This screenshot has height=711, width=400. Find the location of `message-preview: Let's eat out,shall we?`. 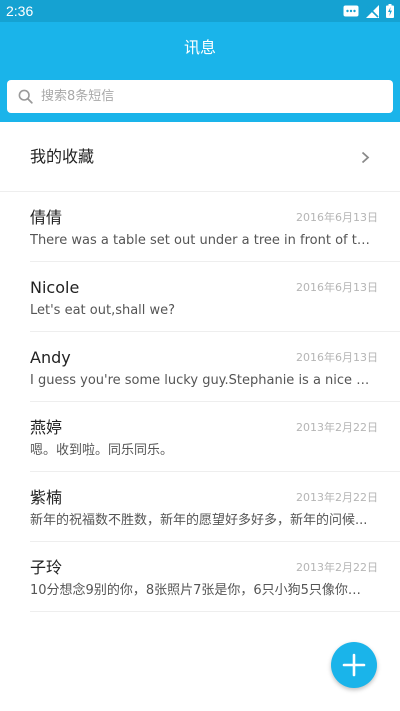

message-preview: Let's eat out,shall we? is located at coordinates (103, 310).